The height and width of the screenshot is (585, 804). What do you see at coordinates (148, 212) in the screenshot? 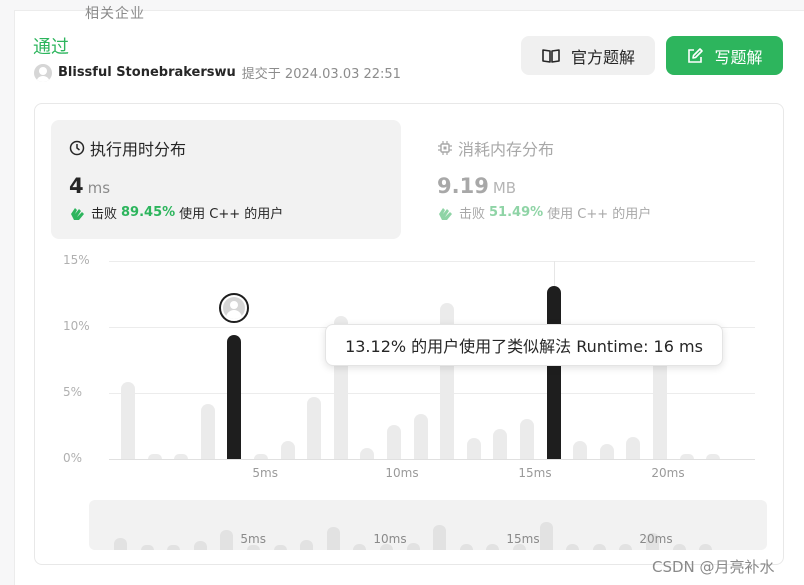
I see `runtime-beat-percent: 89.45%` at bounding box center [148, 212].